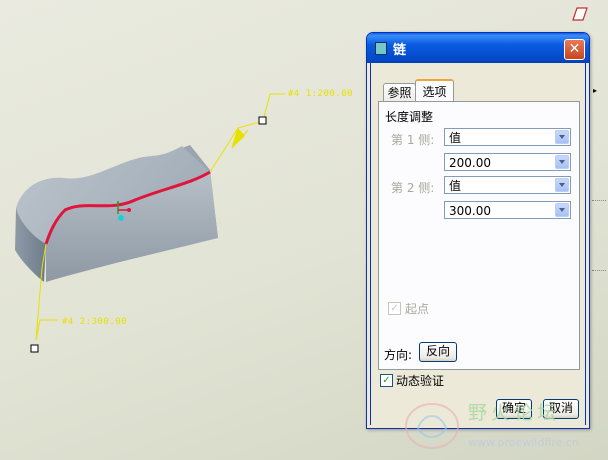 Image resolution: width=608 pixels, height=460 pixels. What do you see at coordinates (434, 91) in the screenshot?
I see `tab-options: 选项` at bounding box center [434, 91].